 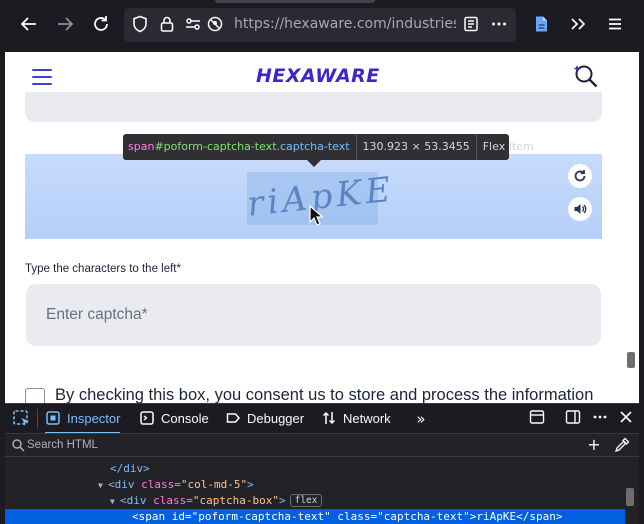 I want to click on html-search-bar: +, so click(x=322, y=445).